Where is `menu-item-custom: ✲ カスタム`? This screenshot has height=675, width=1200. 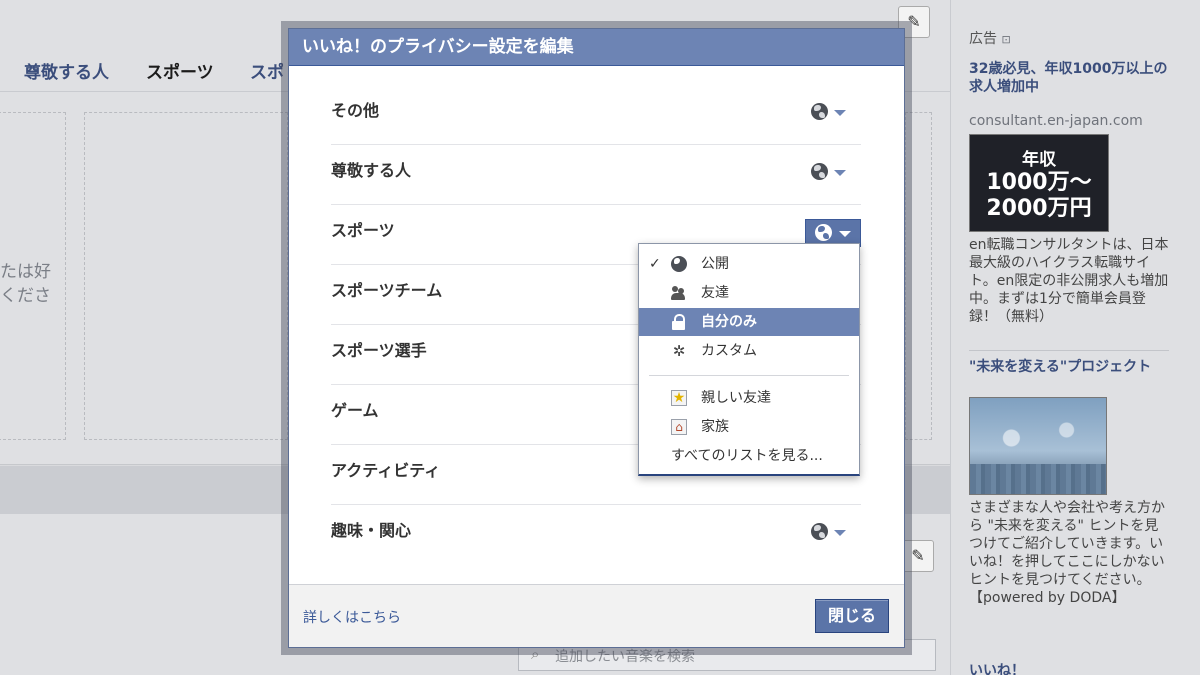 menu-item-custom: ✲ カスタム is located at coordinates (749, 351).